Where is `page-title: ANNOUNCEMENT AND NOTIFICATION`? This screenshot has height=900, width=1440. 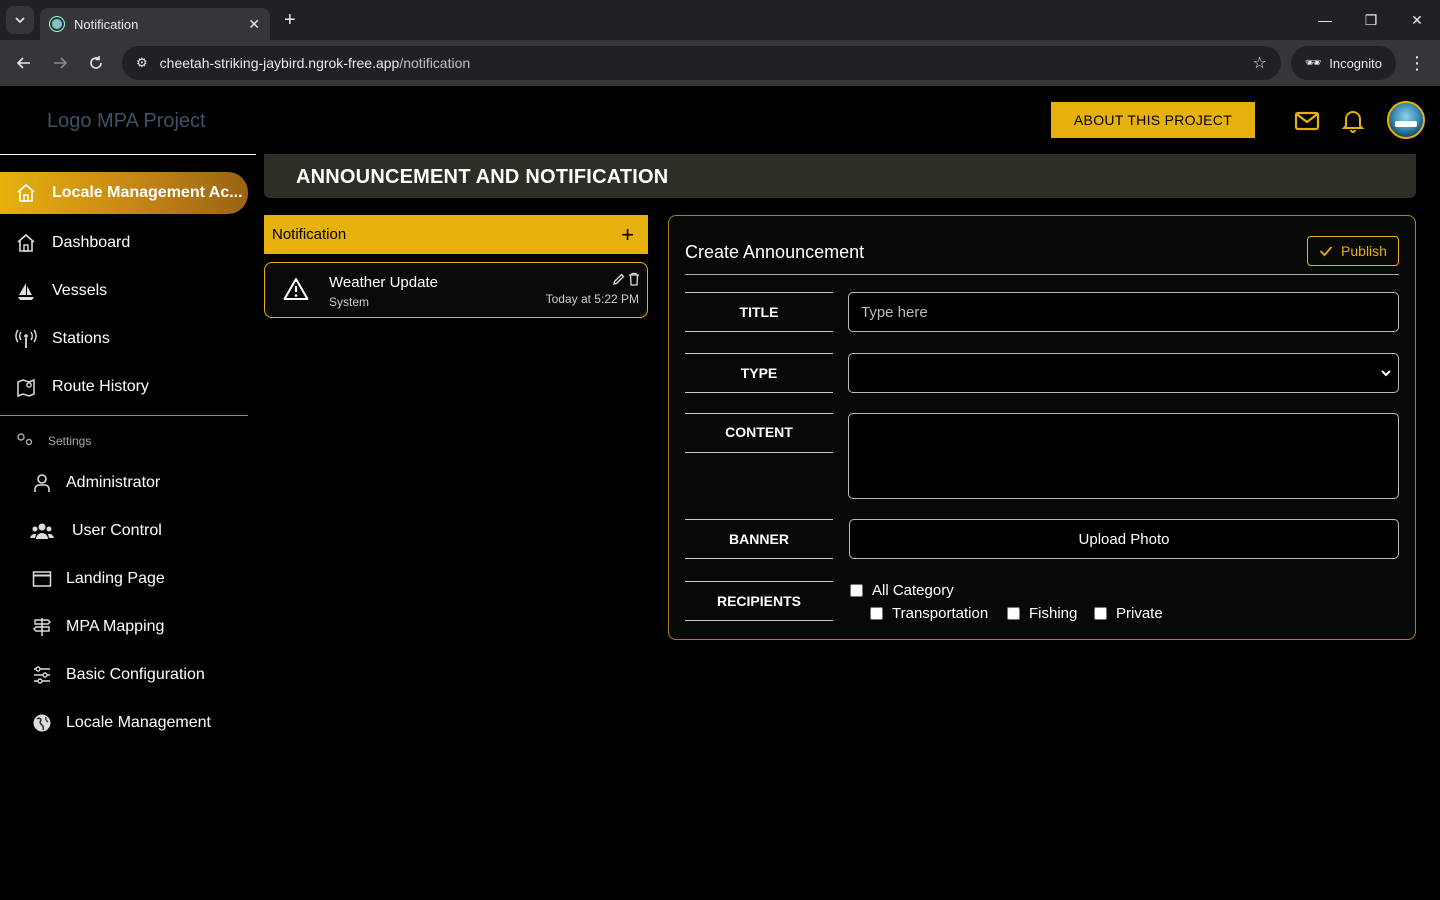 page-title: ANNOUNCEMENT AND NOTIFICATION is located at coordinates (482, 177).